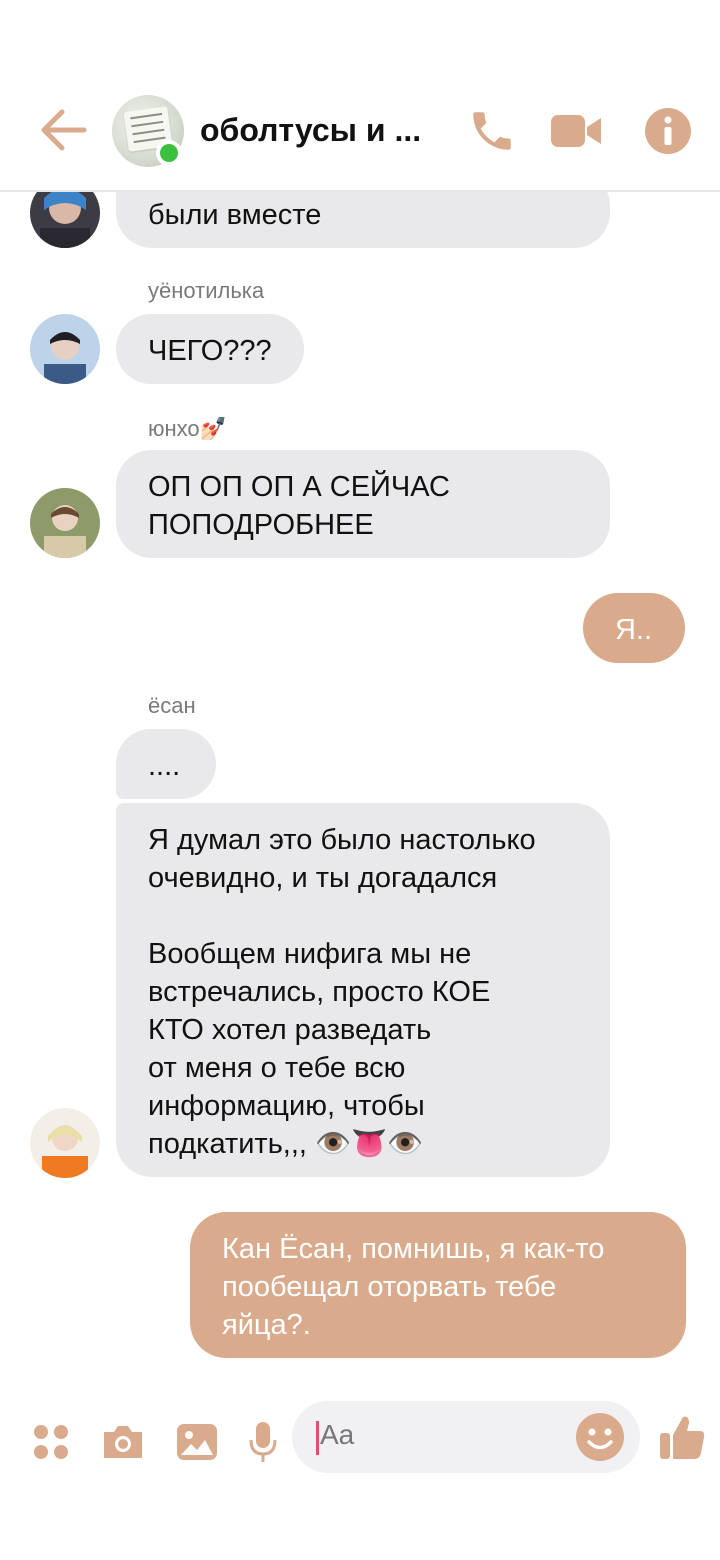 The image size is (720, 1560). What do you see at coordinates (263, 1442) in the screenshot?
I see `microphone-icon` at bounding box center [263, 1442].